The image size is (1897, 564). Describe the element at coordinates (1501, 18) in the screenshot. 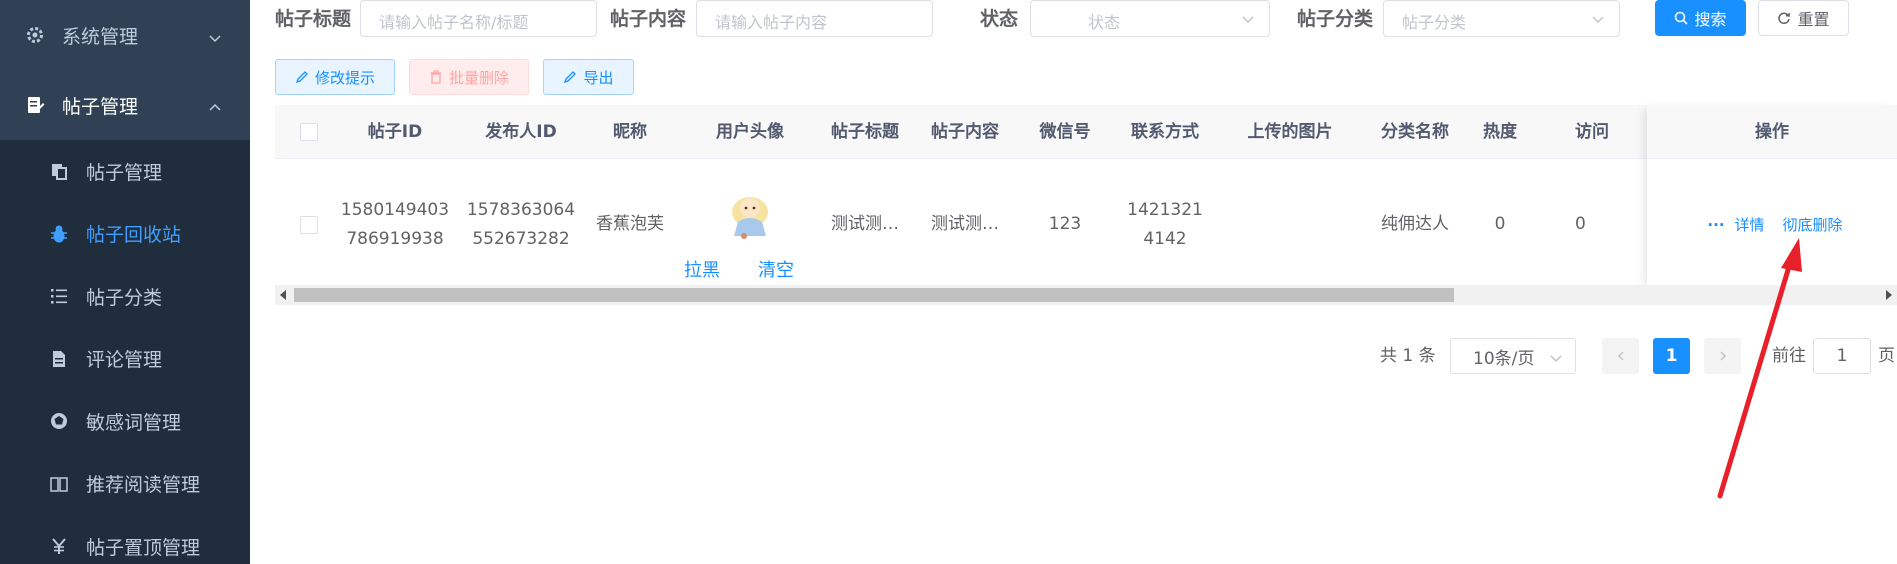

I see `post-category-select: 帖子分类` at that location.